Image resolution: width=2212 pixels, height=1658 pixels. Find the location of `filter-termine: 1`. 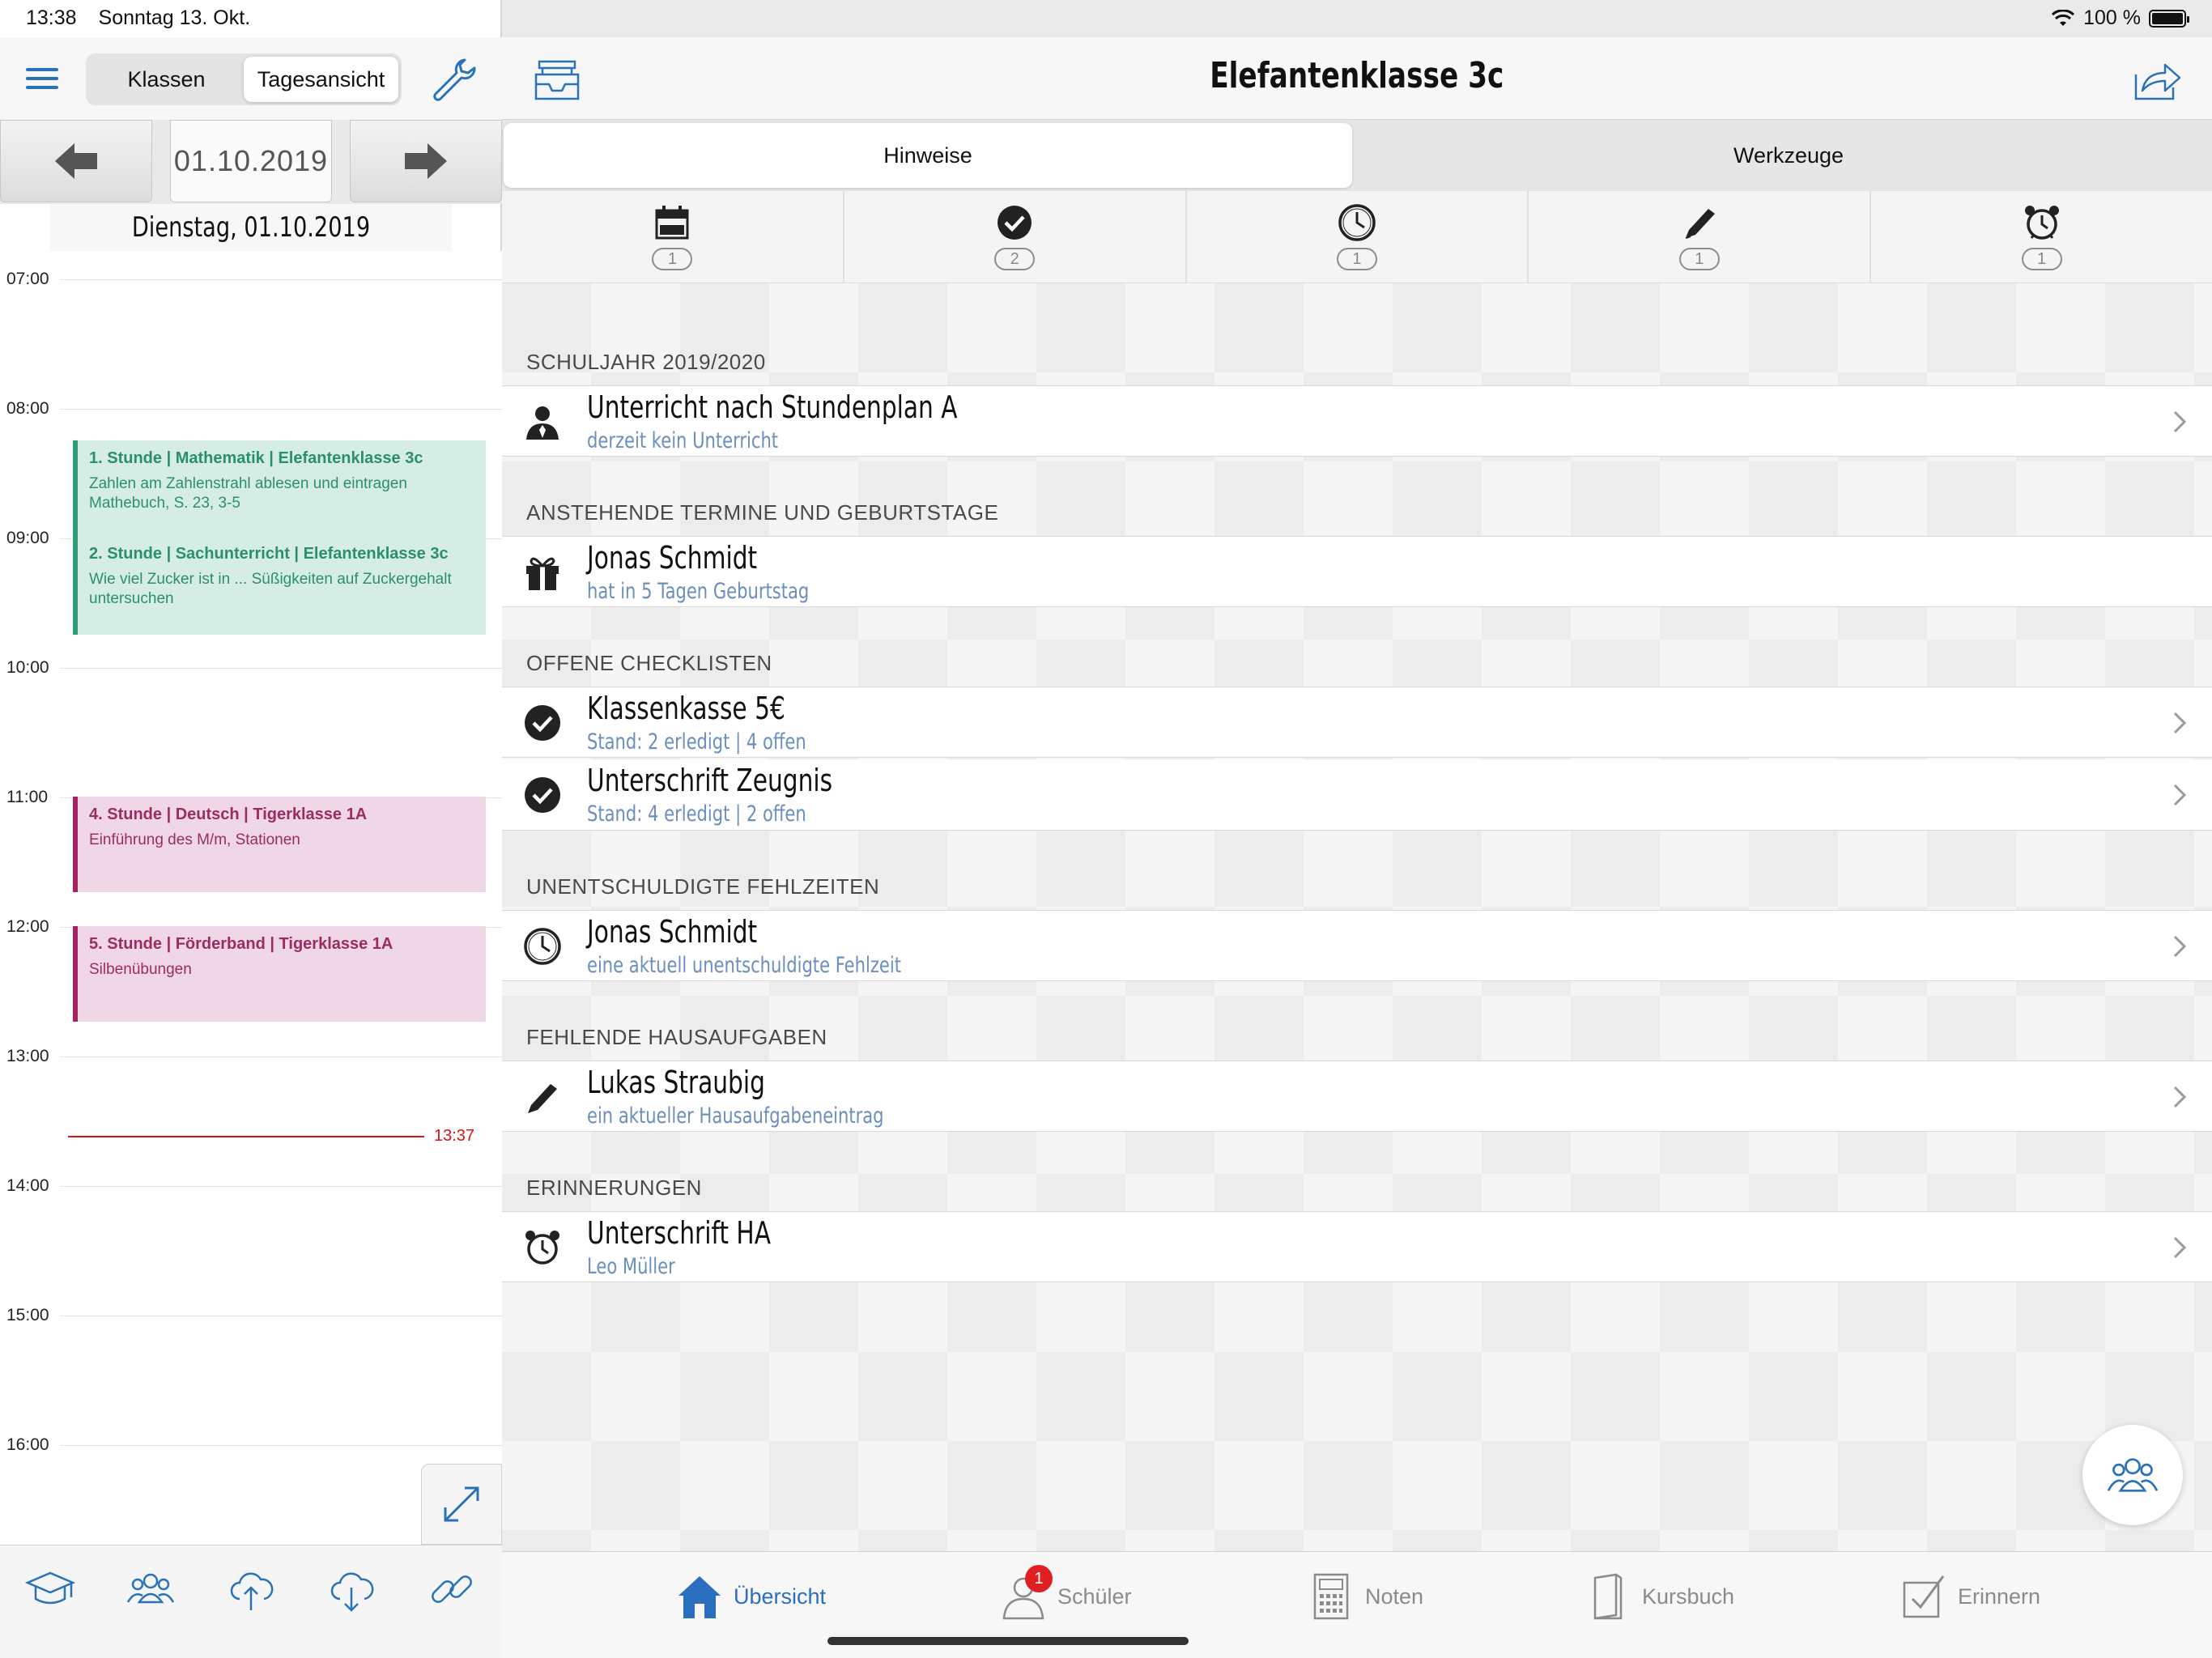

filter-termine: 1 is located at coordinates (673, 237).